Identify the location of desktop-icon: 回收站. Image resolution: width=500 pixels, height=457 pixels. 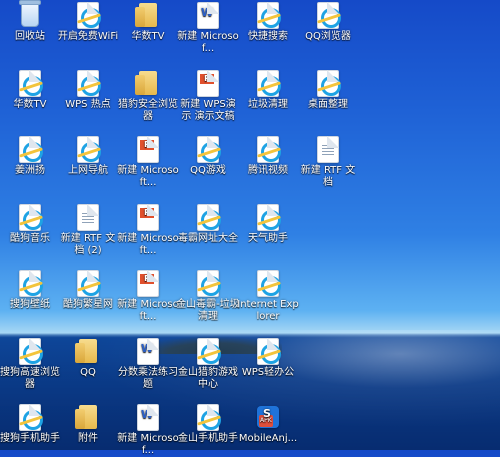
(31, 21).